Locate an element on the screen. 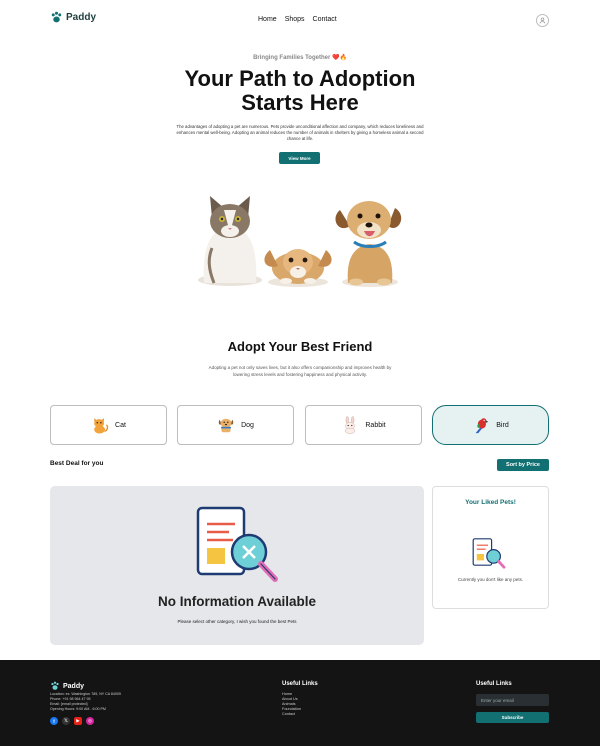 This screenshot has width=600, height=746. category-bird-label: Bird is located at coordinates (502, 425).